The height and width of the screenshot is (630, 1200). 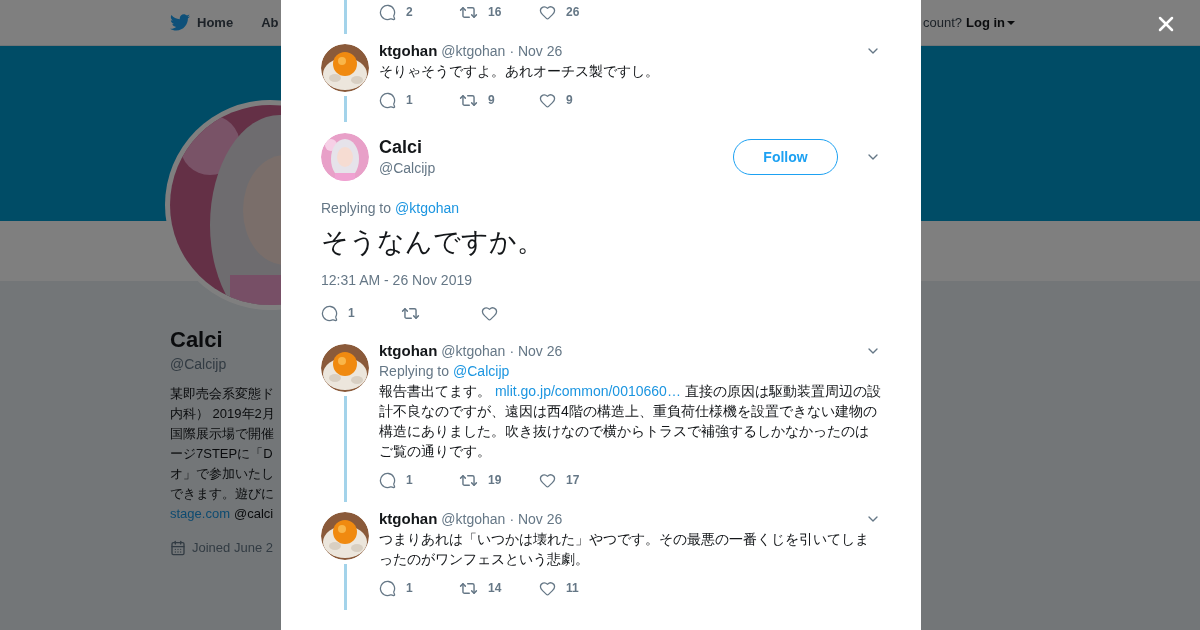 What do you see at coordinates (270, 22) in the screenshot?
I see `nav-link: Ab` at bounding box center [270, 22].